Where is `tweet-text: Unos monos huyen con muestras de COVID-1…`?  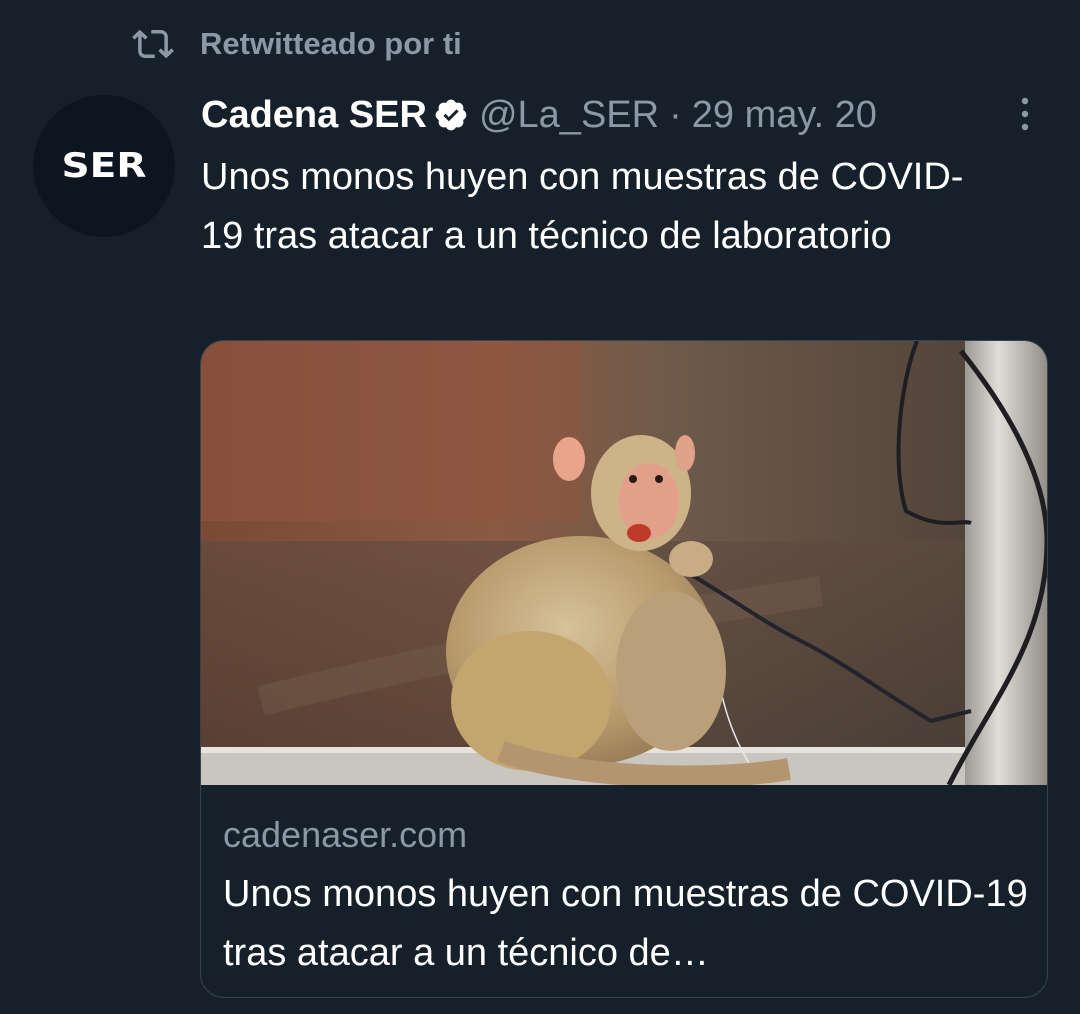
tweet-text: Unos monos huyen con muestras de COVID-1… is located at coordinates (582, 206).